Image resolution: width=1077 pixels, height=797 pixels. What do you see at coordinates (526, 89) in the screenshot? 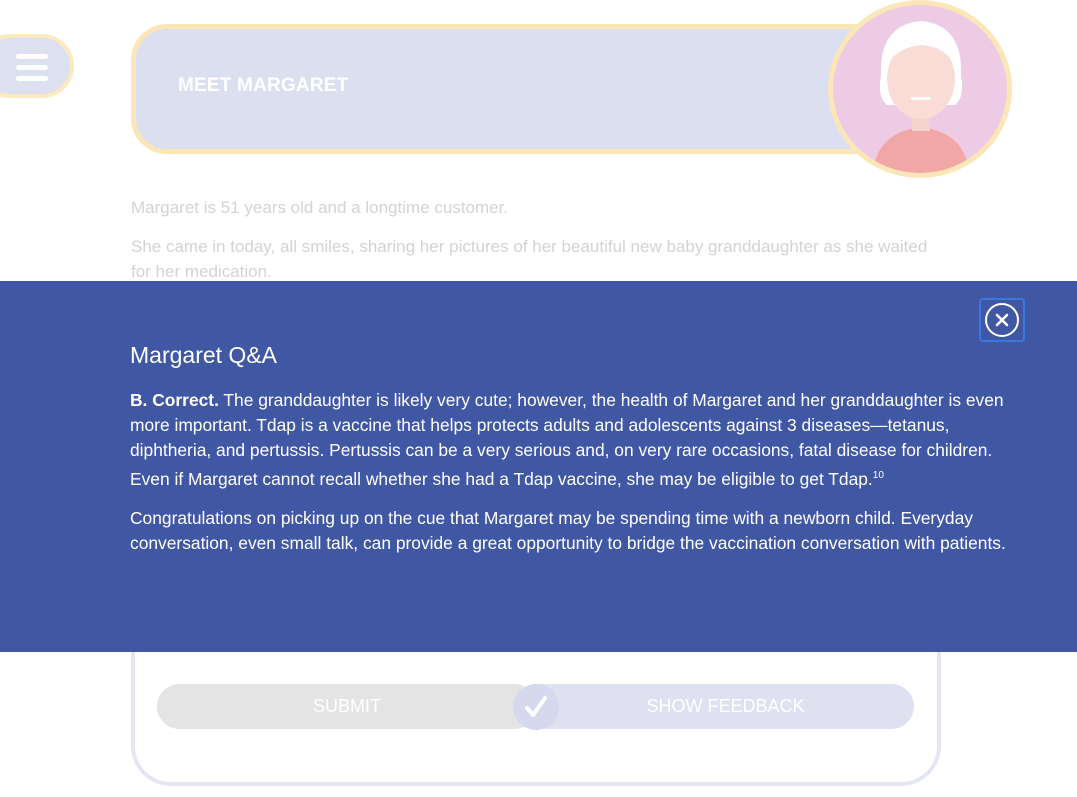
I see `header-card: MEET MARGARET` at bounding box center [526, 89].